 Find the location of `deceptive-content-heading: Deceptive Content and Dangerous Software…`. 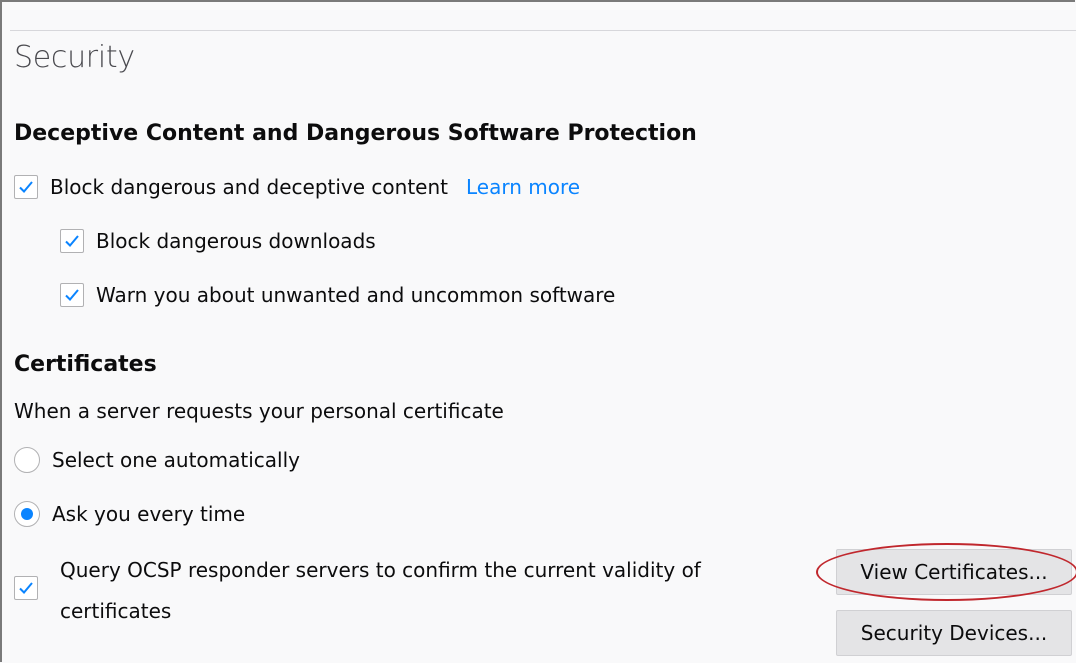

deceptive-content-heading: Deceptive Content and Dangerous Software… is located at coordinates (355, 133).